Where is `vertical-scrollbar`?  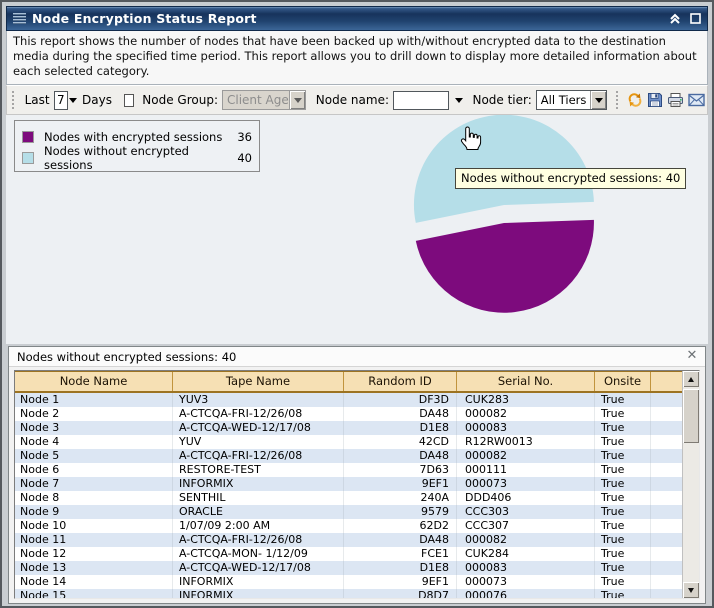
vertical-scrollbar is located at coordinates (690, 484).